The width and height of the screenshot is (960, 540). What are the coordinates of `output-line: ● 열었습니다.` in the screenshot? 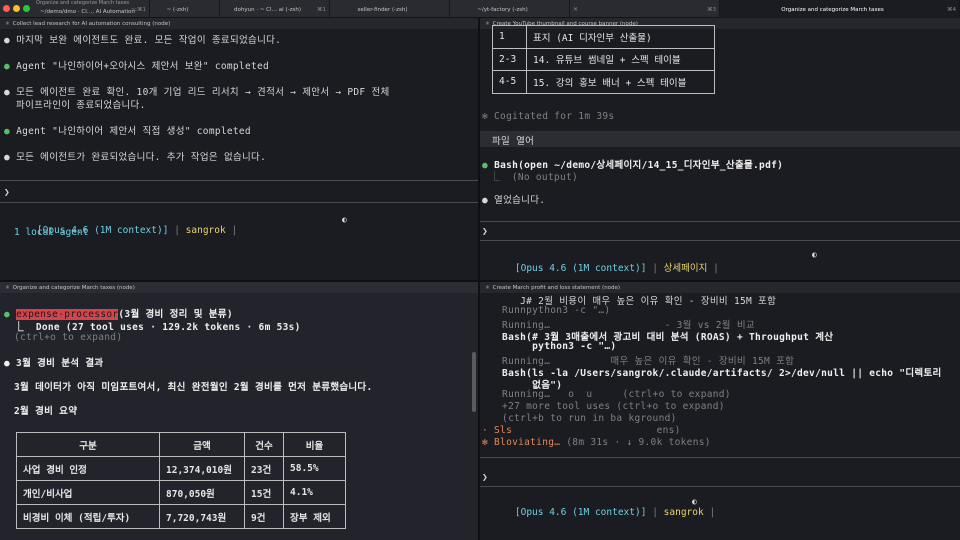 It's located at (514, 200).